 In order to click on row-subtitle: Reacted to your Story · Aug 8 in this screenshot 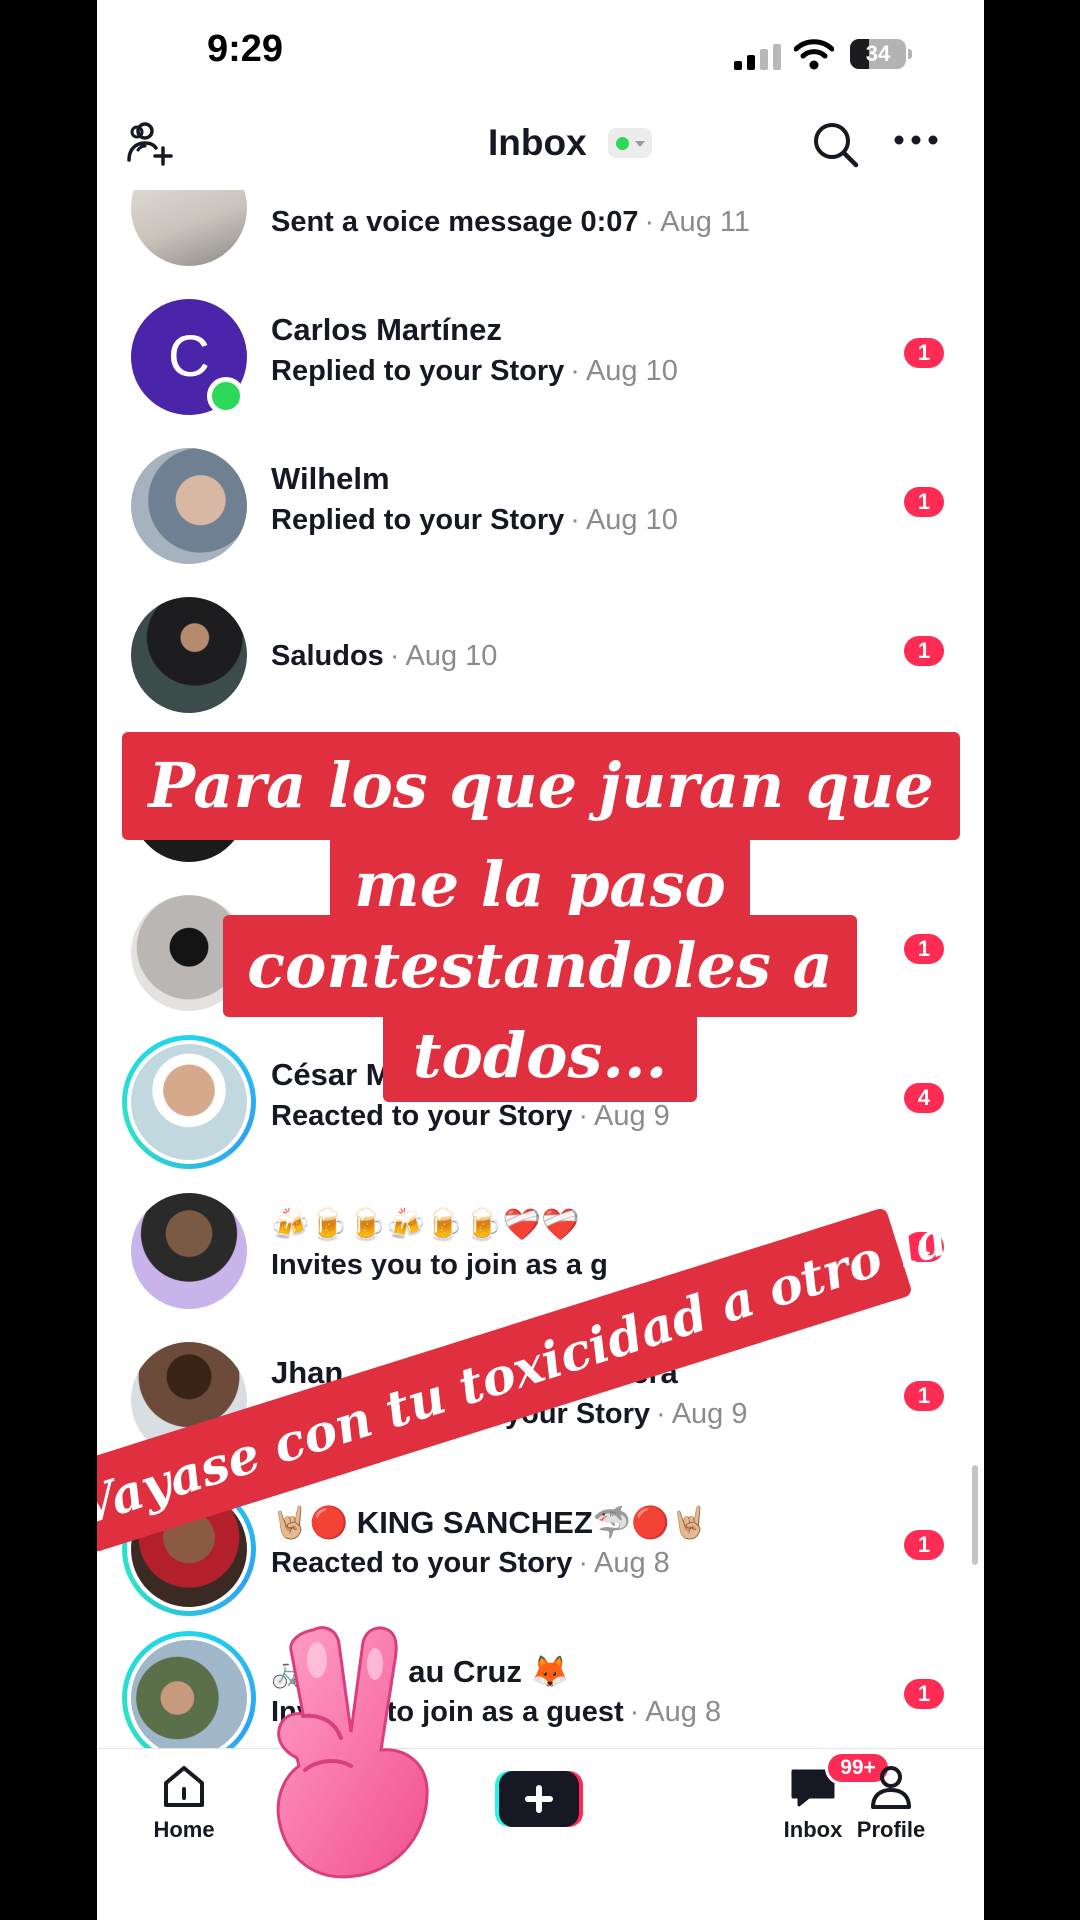, I will do `click(470, 1563)`.